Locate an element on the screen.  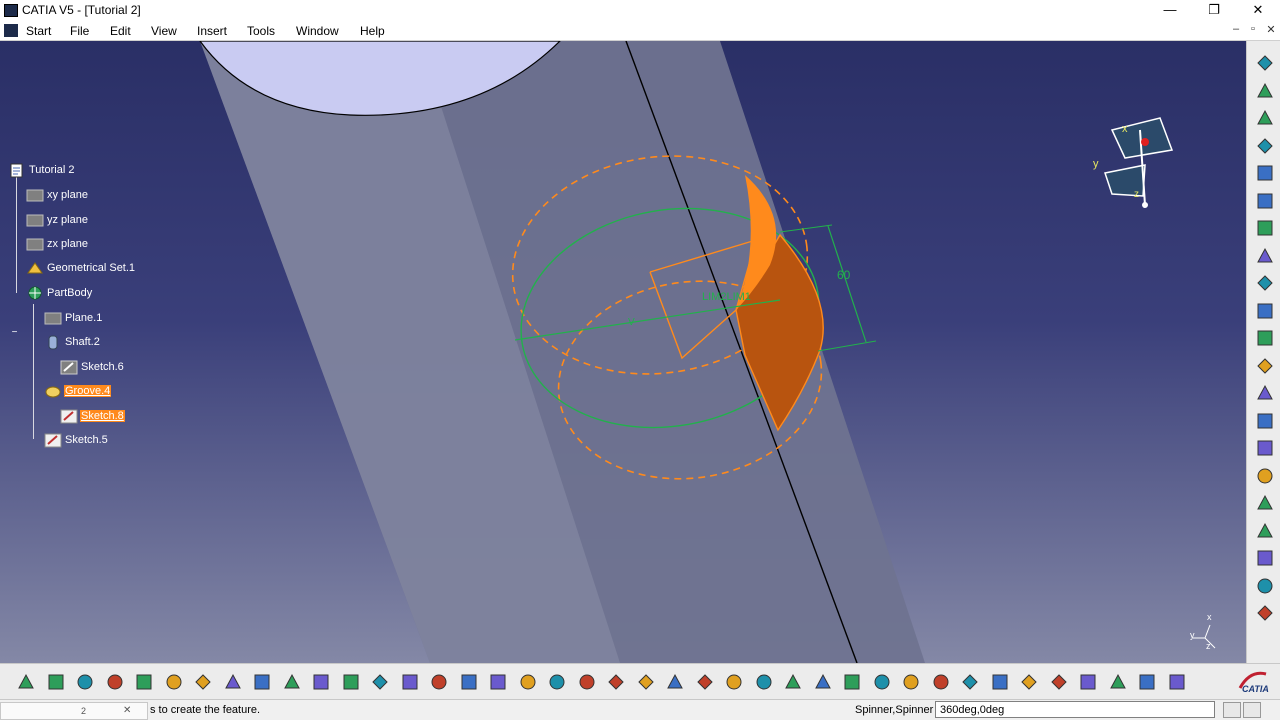
command-input is located at coordinates (1075, 709).